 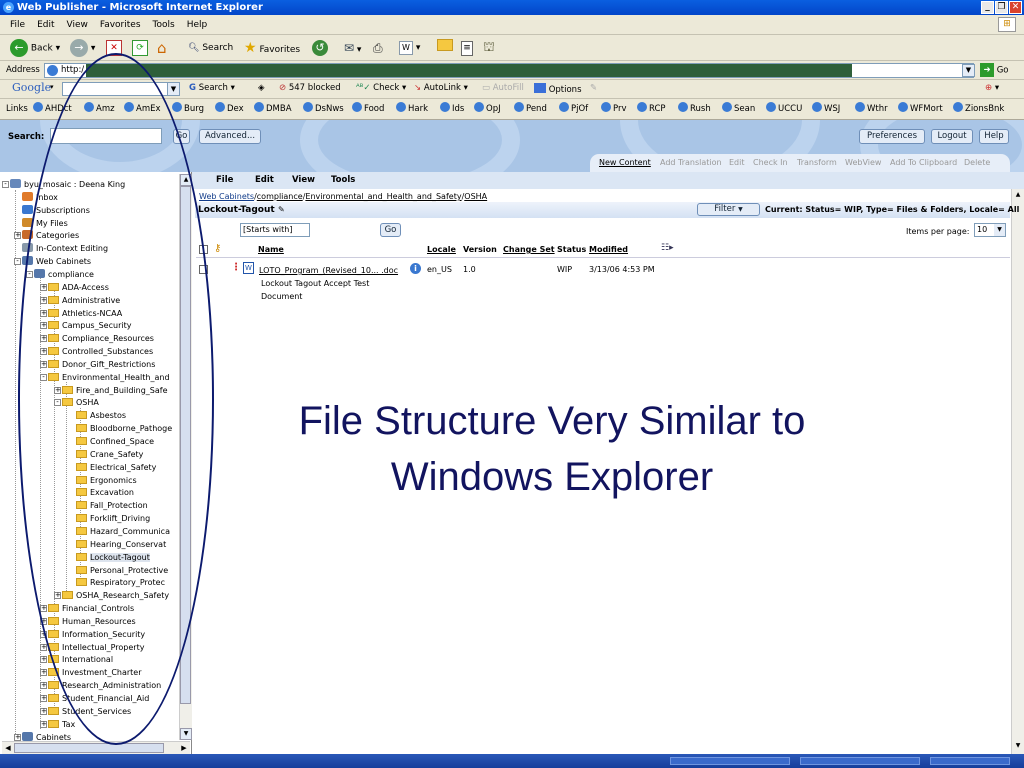 What do you see at coordinates (229, 109) in the screenshot?
I see `link-item: Dex` at bounding box center [229, 109].